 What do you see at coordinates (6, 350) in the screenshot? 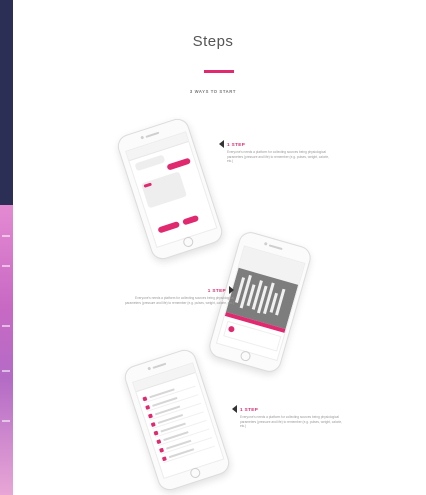
I see `side-strip-pink` at bounding box center [6, 350].